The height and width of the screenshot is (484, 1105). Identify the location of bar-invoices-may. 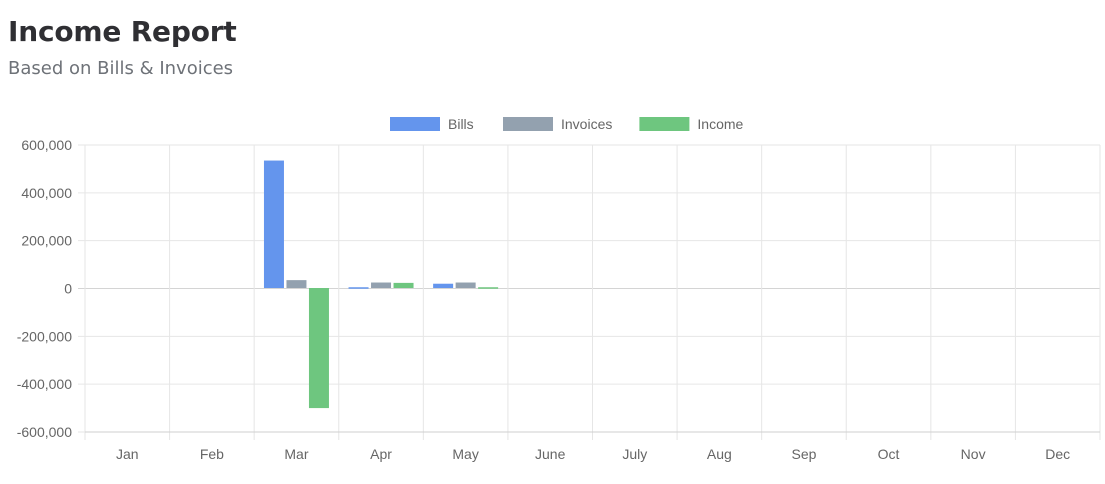
(465, 285).